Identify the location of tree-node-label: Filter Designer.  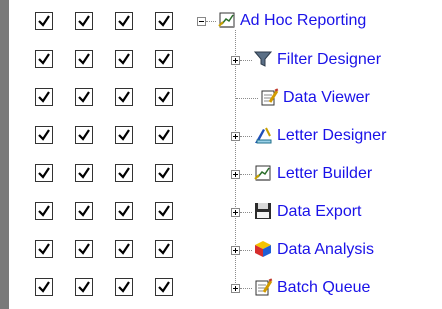
(329, 60).